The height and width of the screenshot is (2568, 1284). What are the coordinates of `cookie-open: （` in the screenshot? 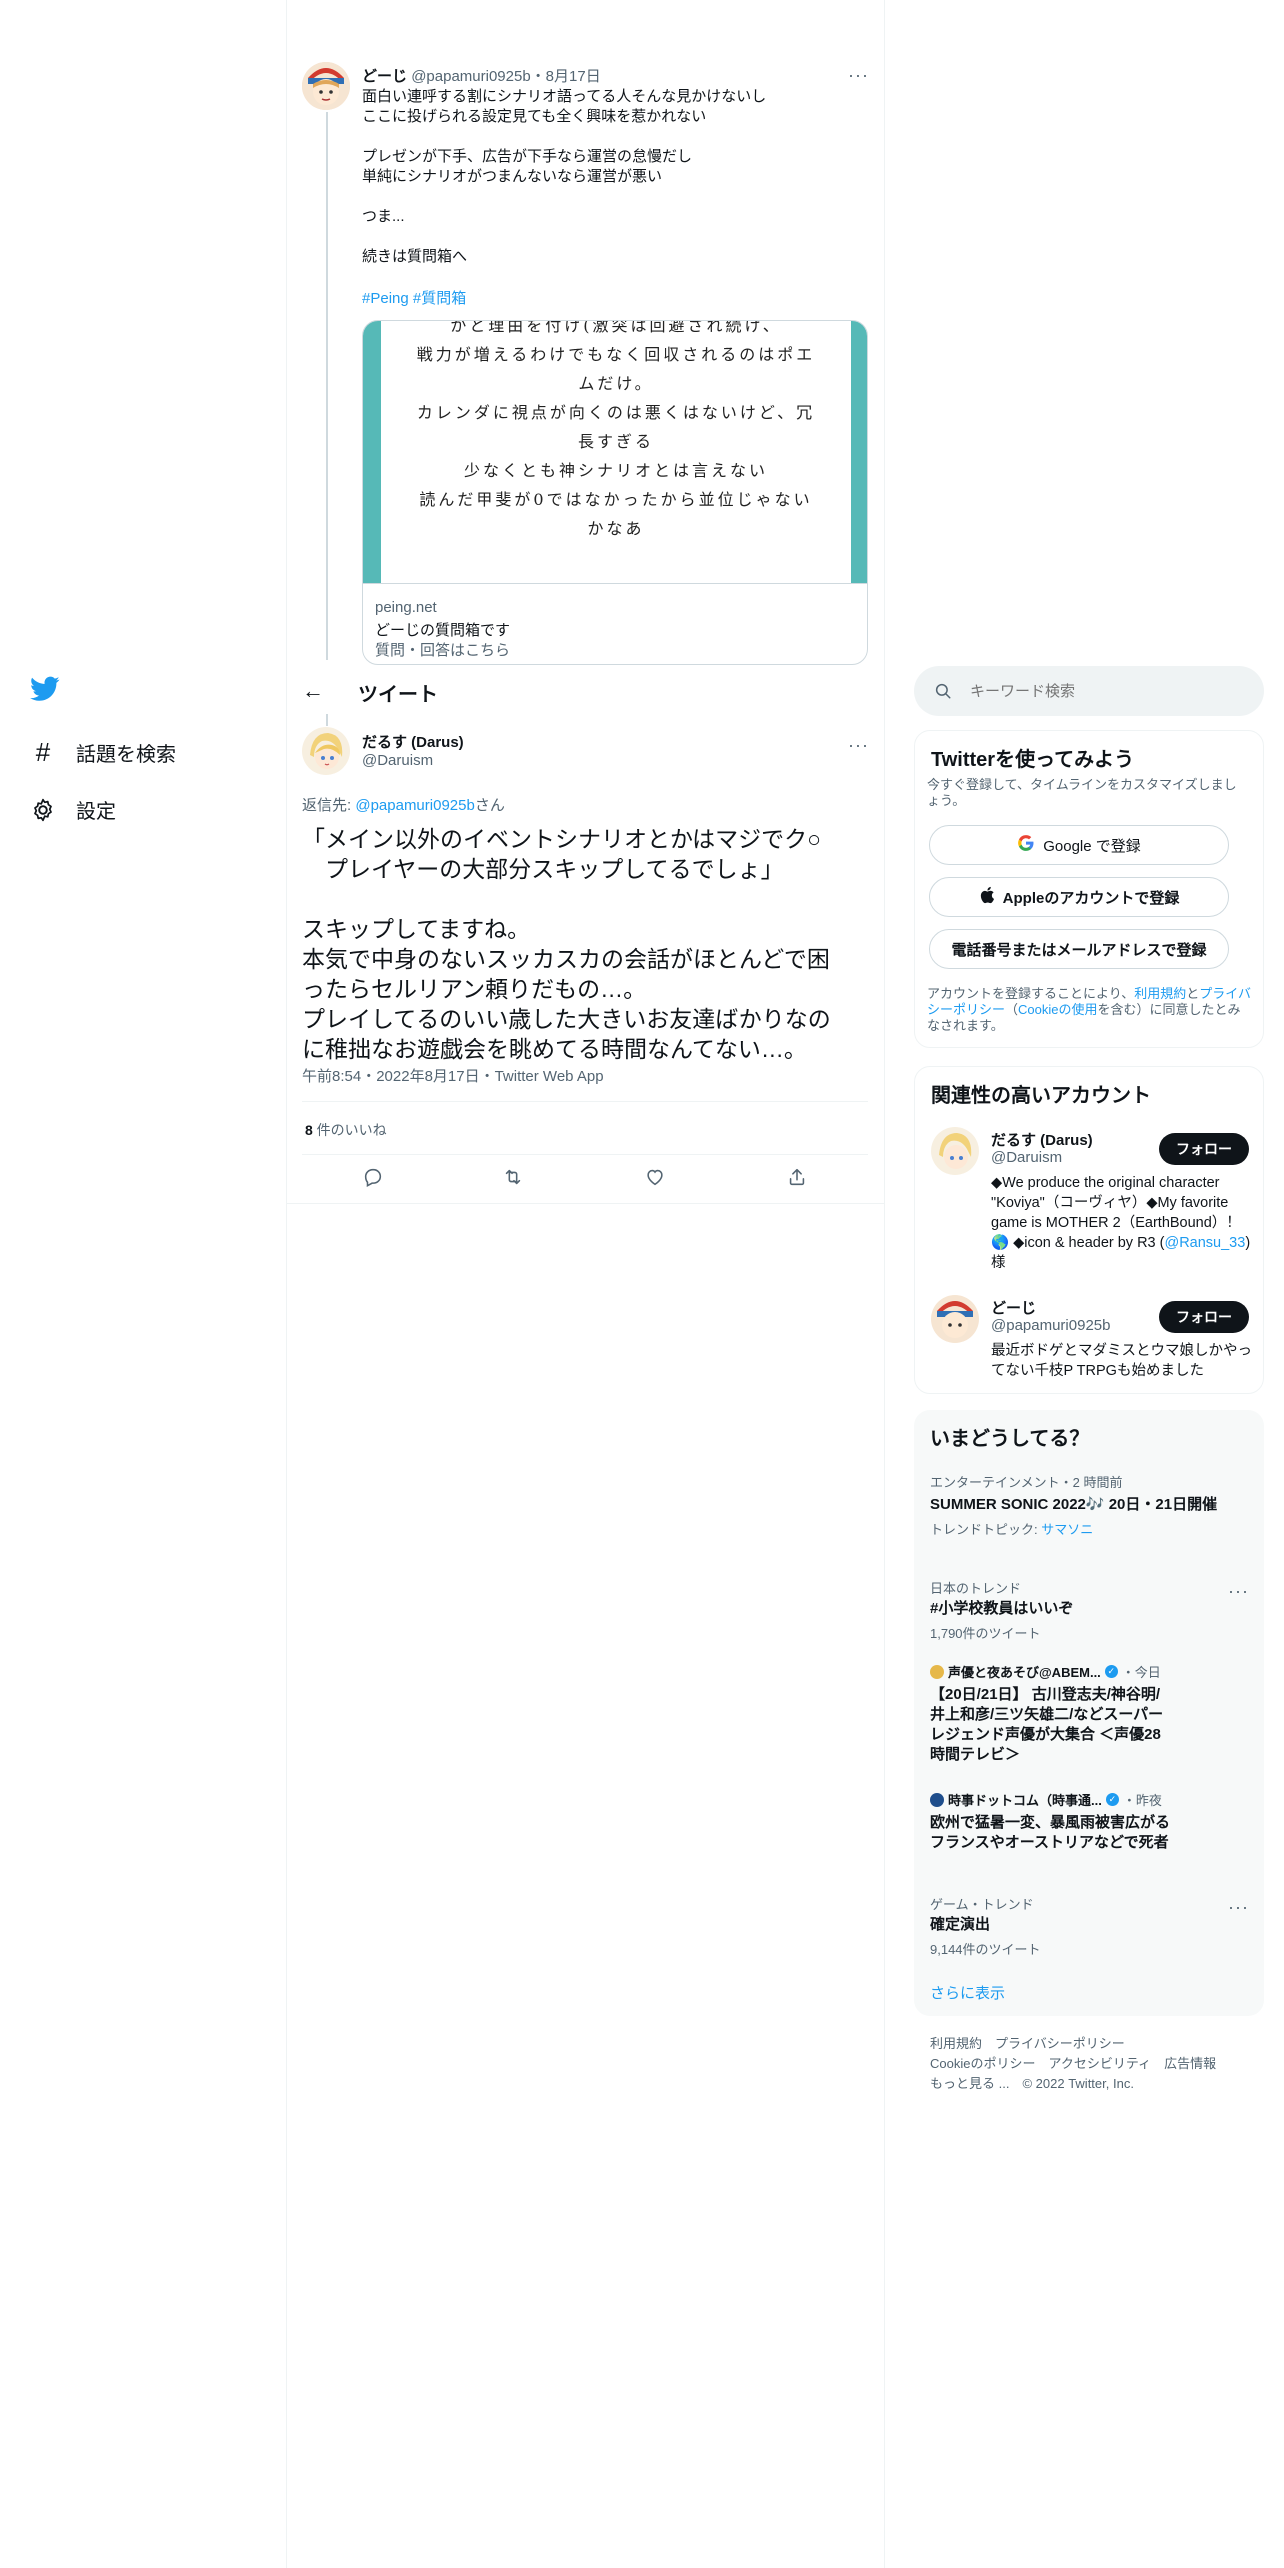 It's located at (1012, 1009).